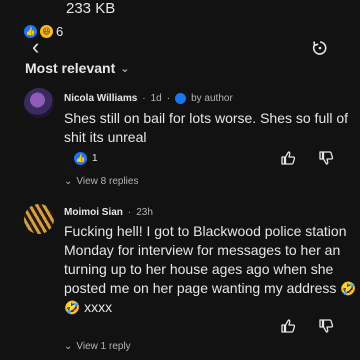 The image size is (360, 360). What do you see at coordinates (212, 98) in the screenshot?
I see `author-badge-label: by author` at bounding box center [212, 98].